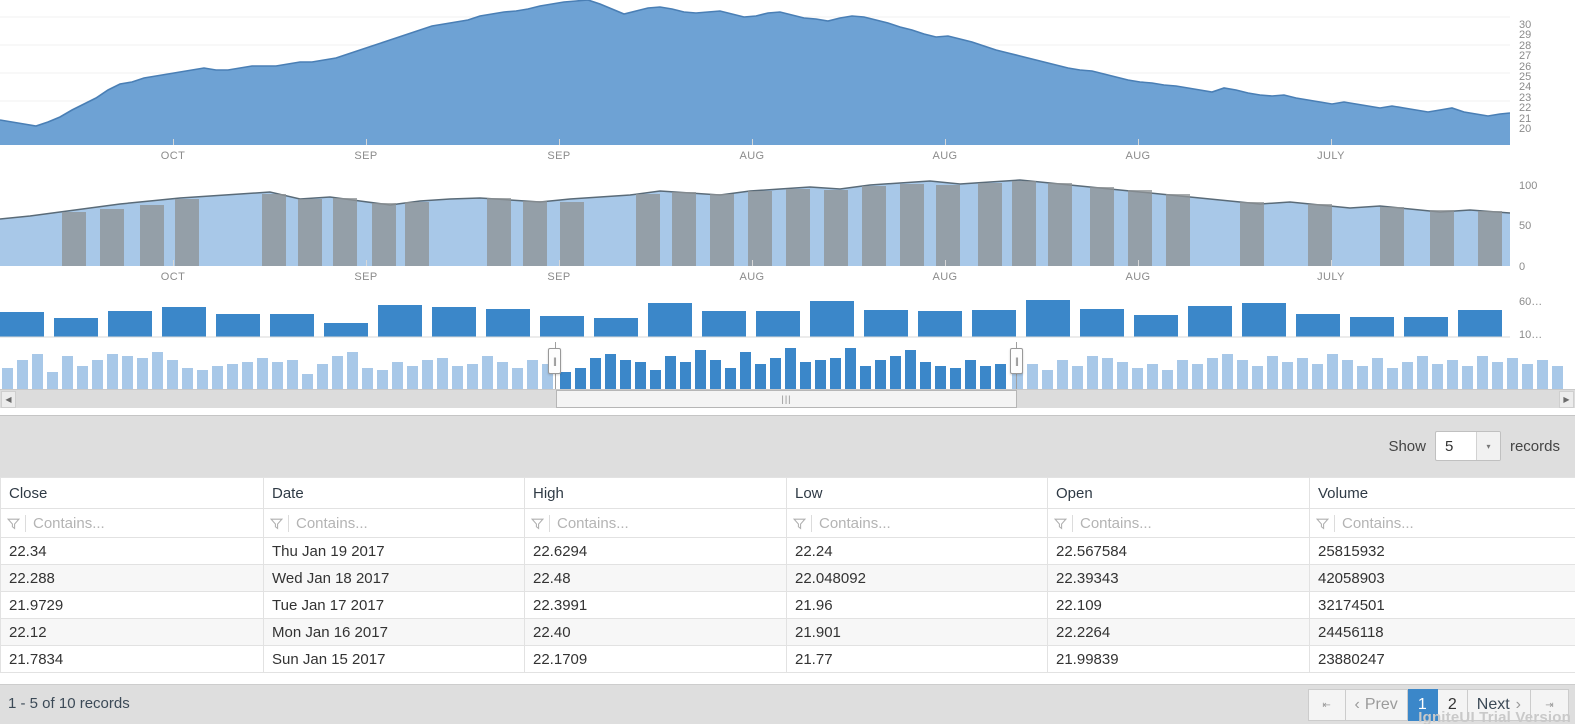  Describe the element at coordinates (1442, 632) in the screenshot. I see `cell-volume: 24456118` at that location.